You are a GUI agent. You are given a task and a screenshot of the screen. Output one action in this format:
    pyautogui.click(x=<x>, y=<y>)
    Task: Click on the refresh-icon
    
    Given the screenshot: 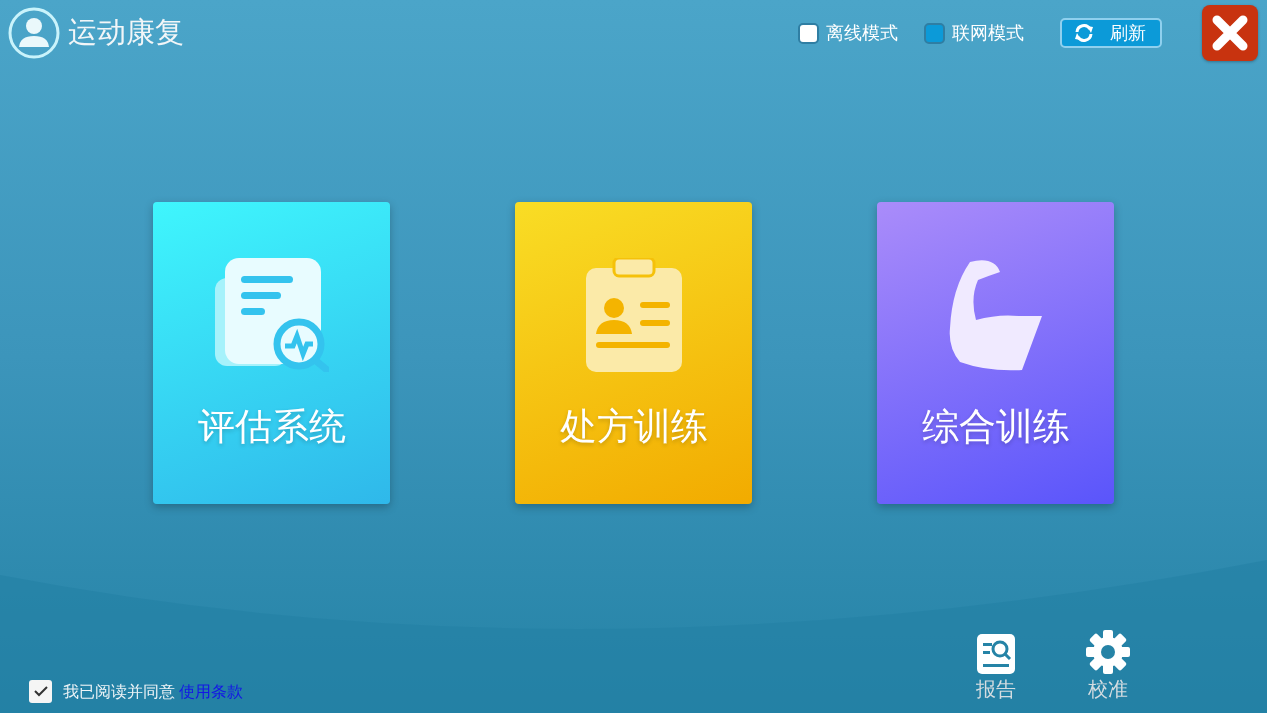 What is the action you would take?
    pyautogui.click(x=1084, y=33)
    